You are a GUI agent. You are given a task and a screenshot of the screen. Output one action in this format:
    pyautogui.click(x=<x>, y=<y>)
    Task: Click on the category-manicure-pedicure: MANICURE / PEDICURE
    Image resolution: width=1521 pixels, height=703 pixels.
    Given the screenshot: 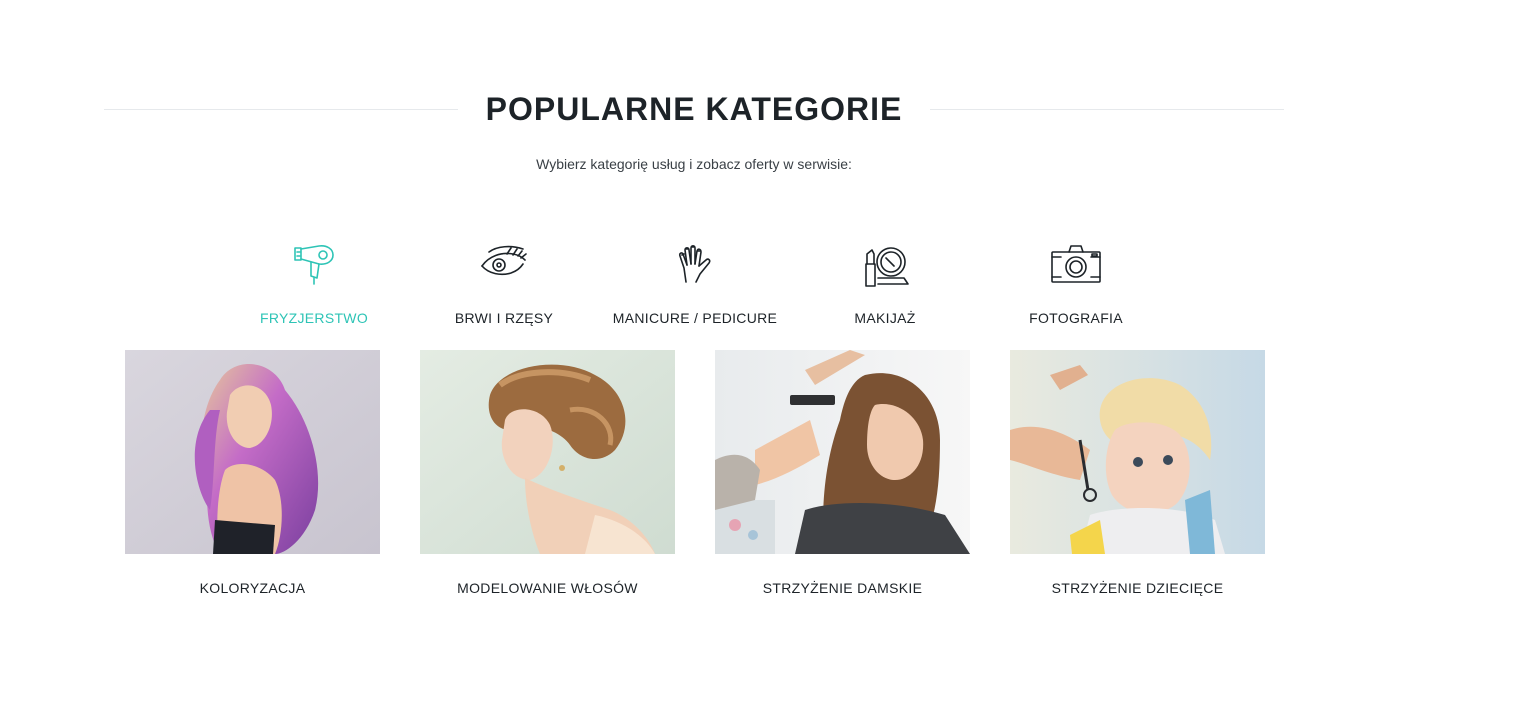 What is the action you would take?
    pyautogui.click(x=695, y=288)
    